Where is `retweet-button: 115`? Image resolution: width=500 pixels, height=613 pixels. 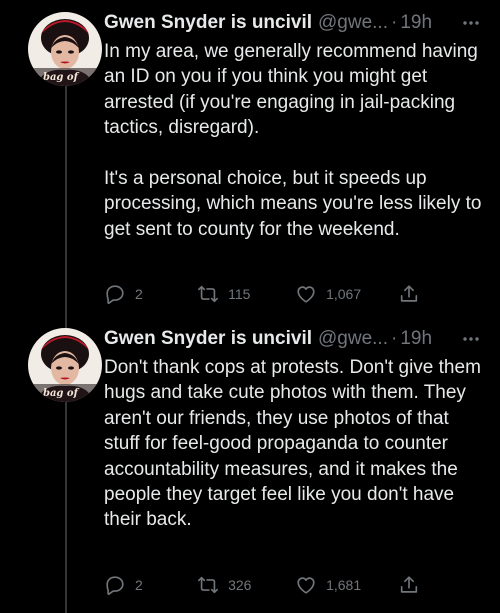
retweet-button: 115 is located at coordinates (246, 294).